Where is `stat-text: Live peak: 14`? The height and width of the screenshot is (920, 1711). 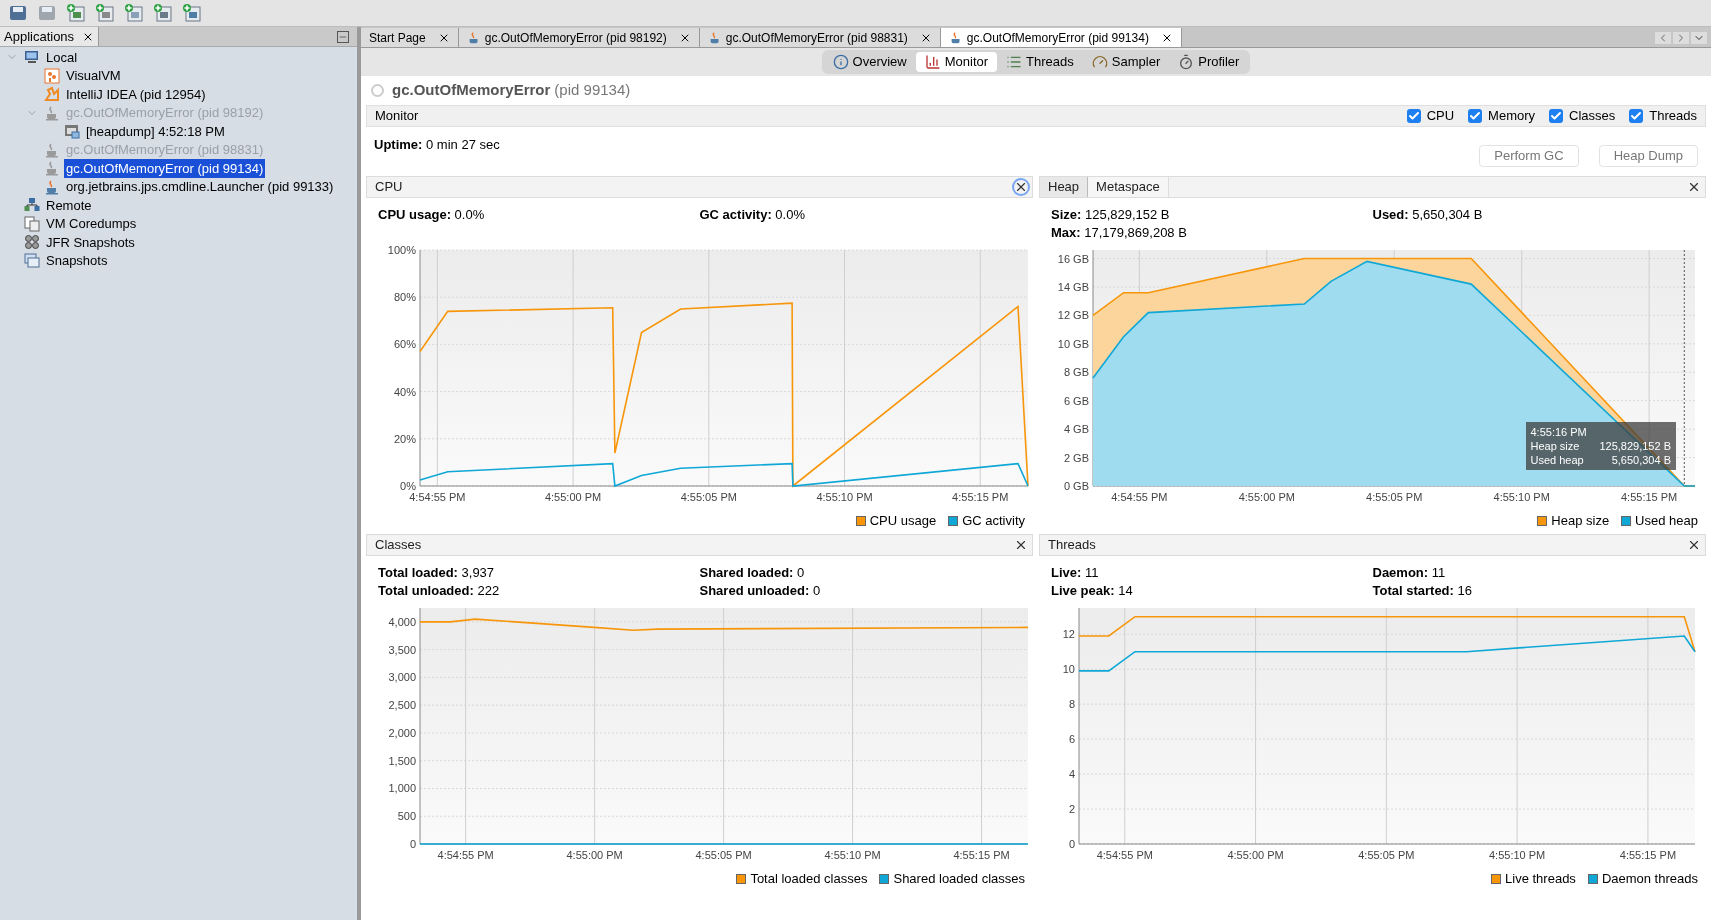
stat-text: Live peak: 14 is located at coordinates (1092, 591).